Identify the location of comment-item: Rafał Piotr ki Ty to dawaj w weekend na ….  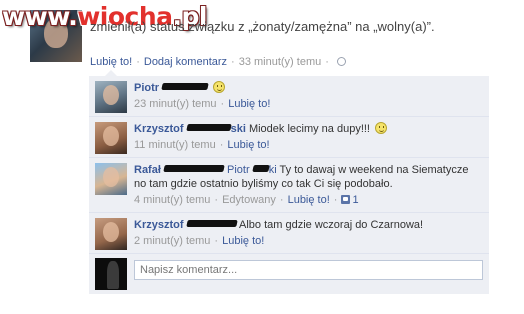
(289, 185).